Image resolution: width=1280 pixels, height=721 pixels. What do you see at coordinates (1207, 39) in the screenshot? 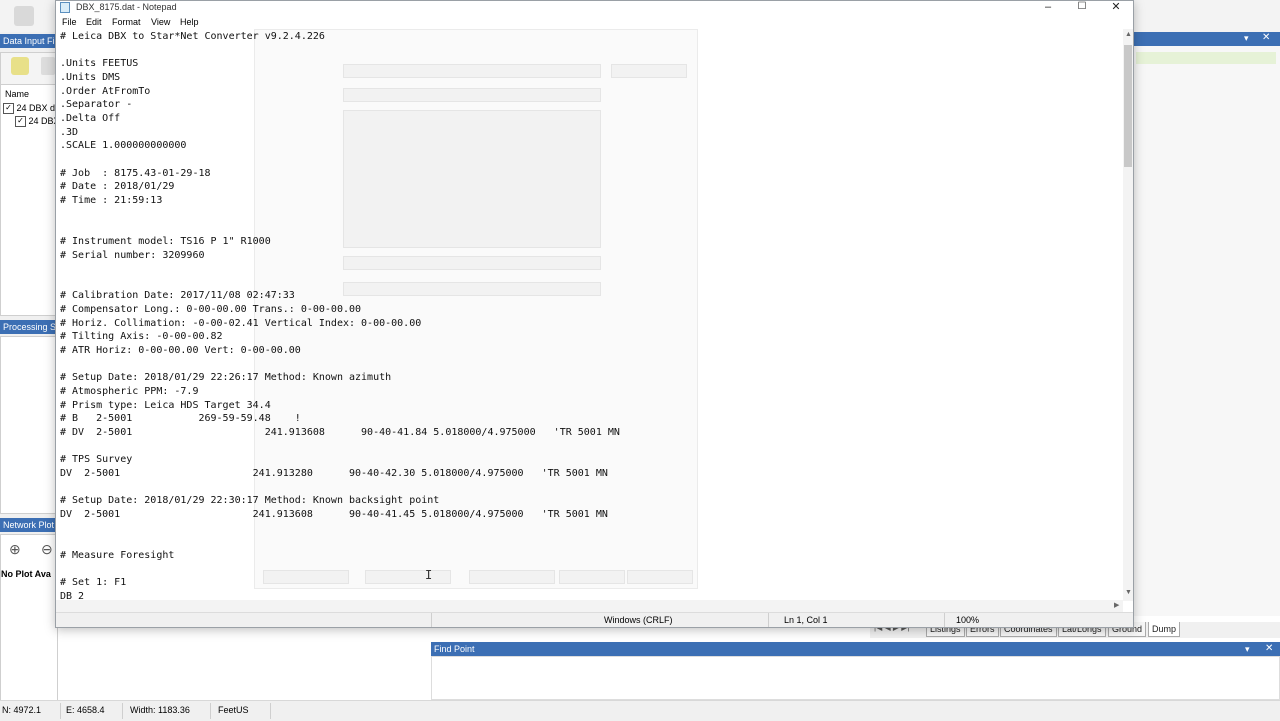
I see `right-pane-title: ▾ ✕` at bounding box center [1207, 39].